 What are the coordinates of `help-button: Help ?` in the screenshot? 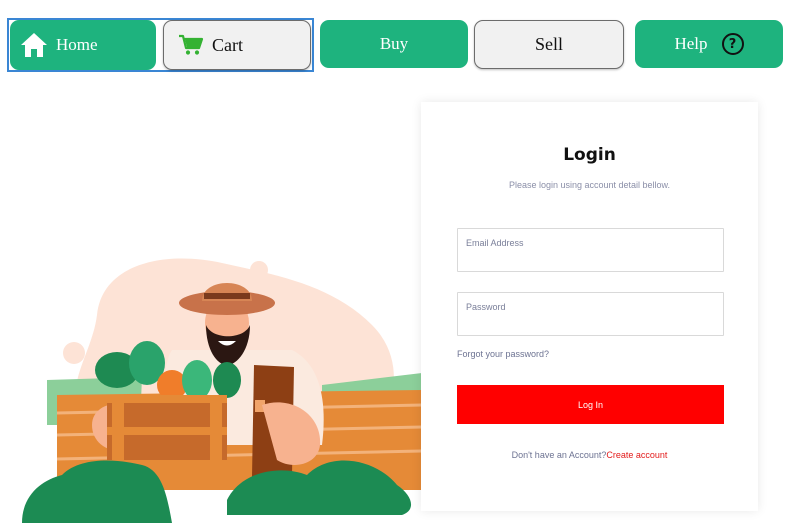 It's located at (709, 44).